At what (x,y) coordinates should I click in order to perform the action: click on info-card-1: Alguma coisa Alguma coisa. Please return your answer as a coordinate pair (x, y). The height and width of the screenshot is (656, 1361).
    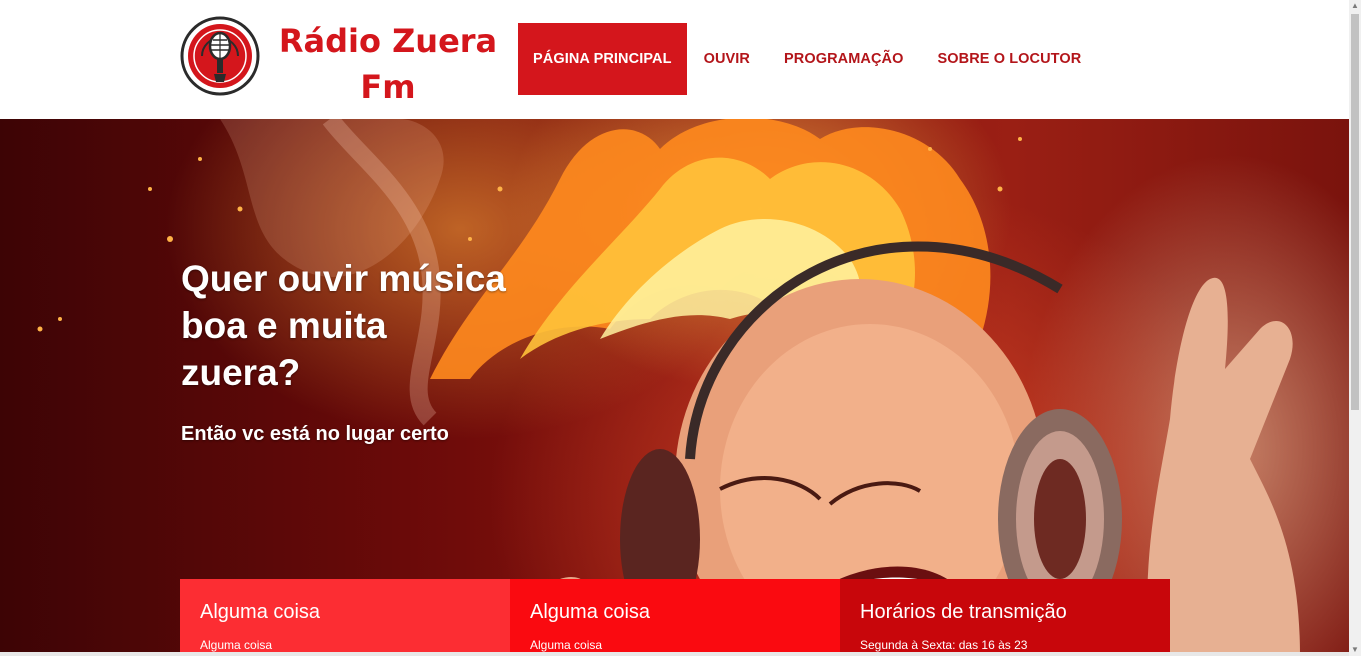
    Looking at the image, I should click on (345, 617).